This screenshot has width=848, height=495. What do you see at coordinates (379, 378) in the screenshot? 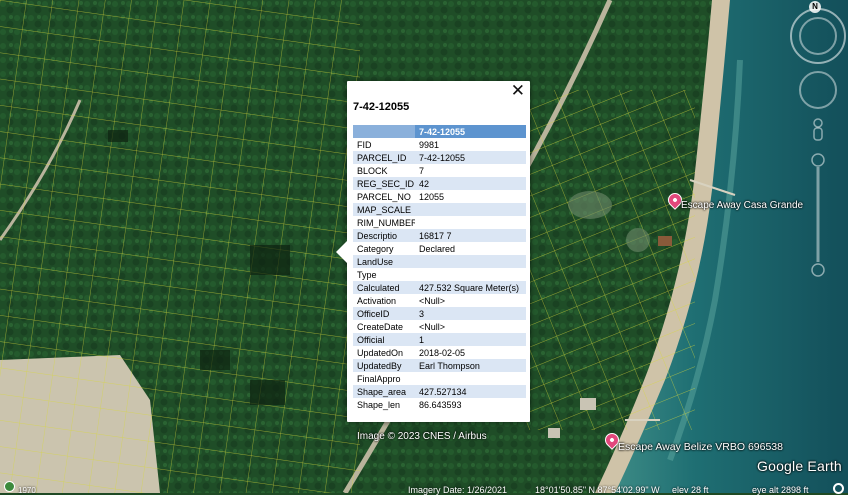
I see `attr-key: FinalAppro` at bounding box center [379, 378].